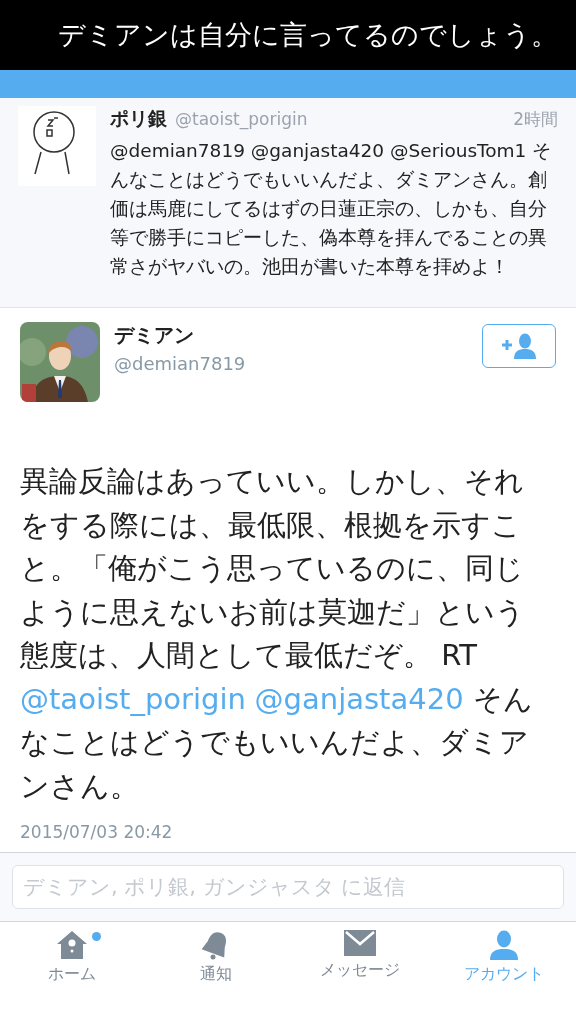 The width and height of the screenshot is (576, 1024). Describe the element at coordinates (360, 943) in the screenshot. I see `envelope-icon` at that location.